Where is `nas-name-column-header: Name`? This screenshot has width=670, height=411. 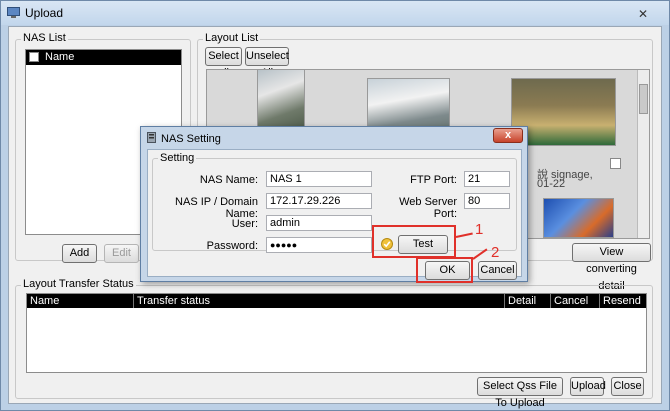
nas-name-column-header: Name is located at coordinates (59, 57).